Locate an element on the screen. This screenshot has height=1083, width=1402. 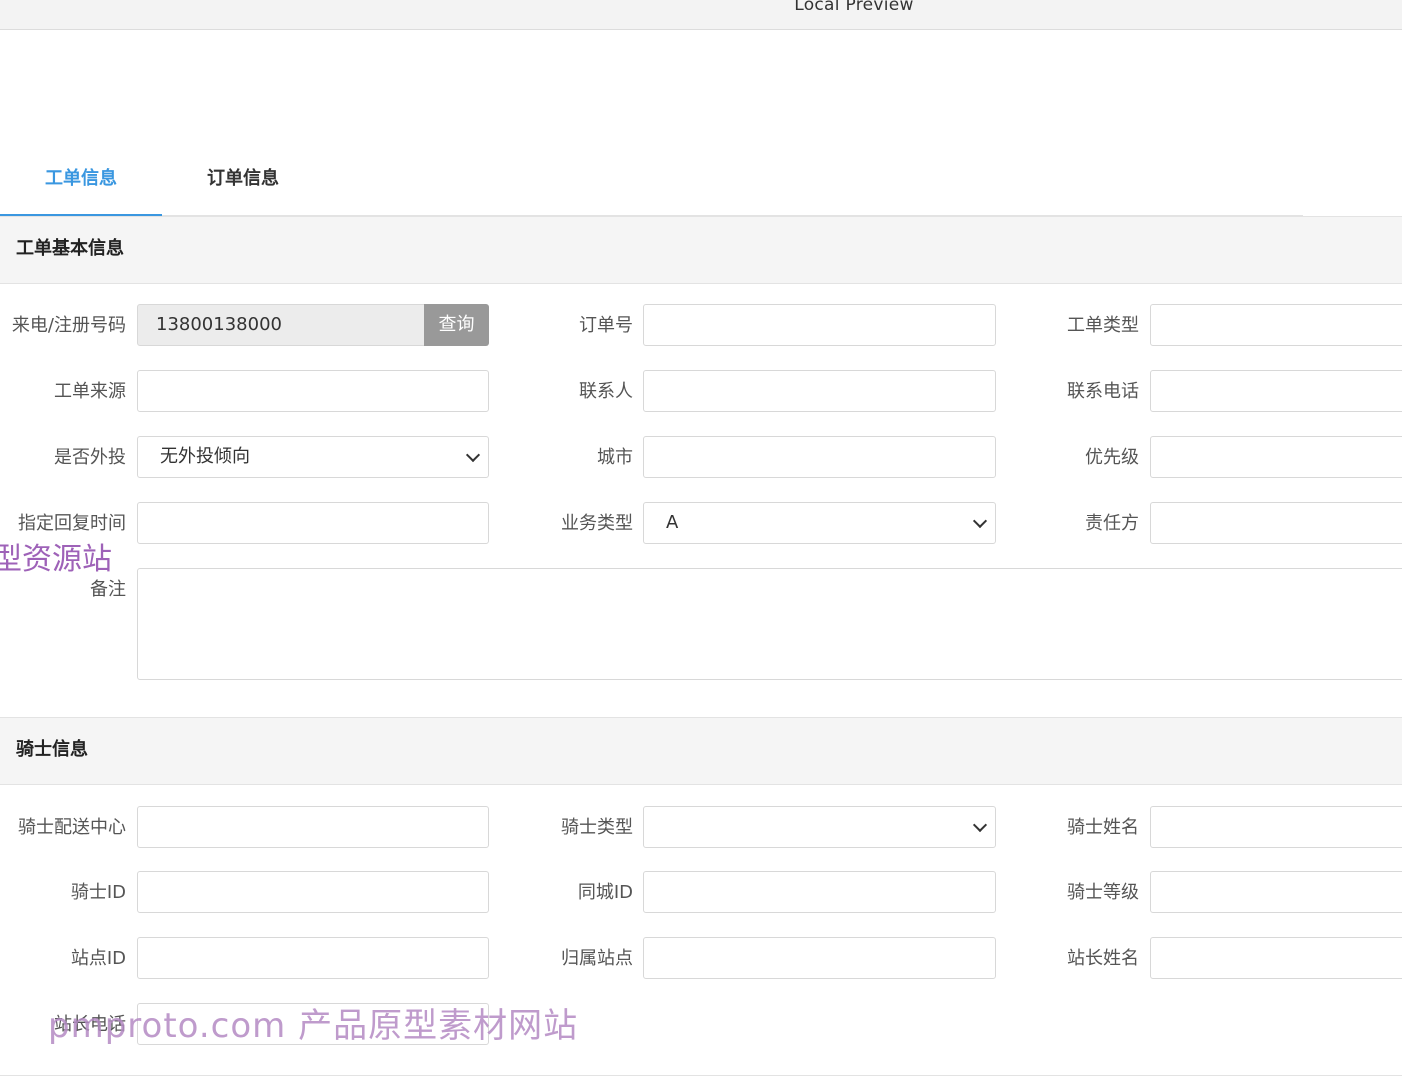
responsible-label: 责任方 is located at coordinates (1112, 523).